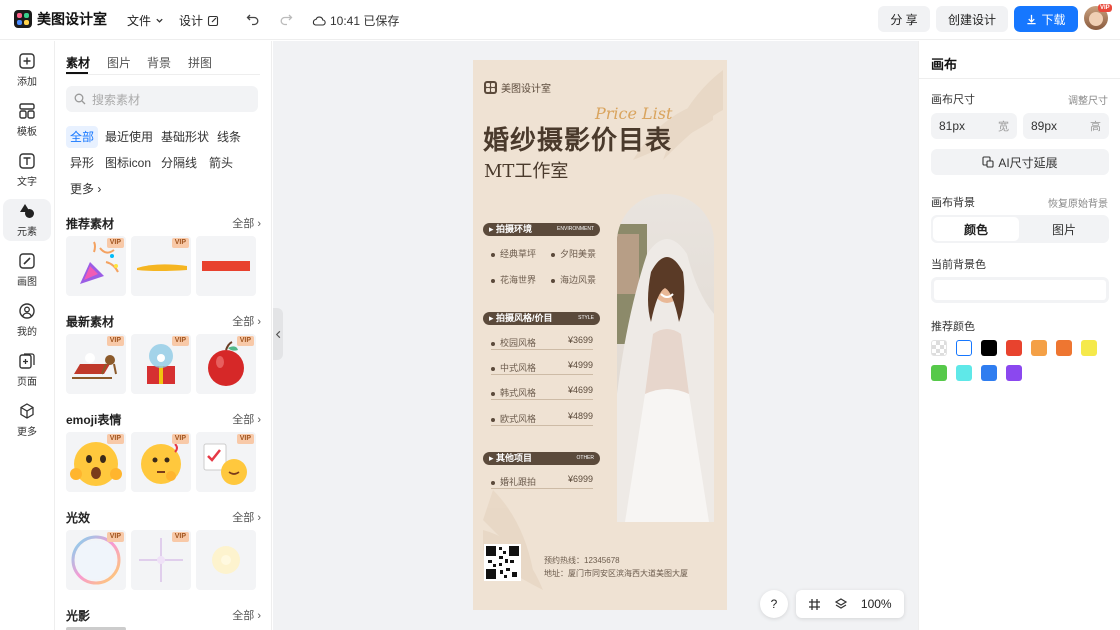  Describe the element at coordinates (974, 126) in the screenshot. I see `width-field: 81px 宽` at that location.